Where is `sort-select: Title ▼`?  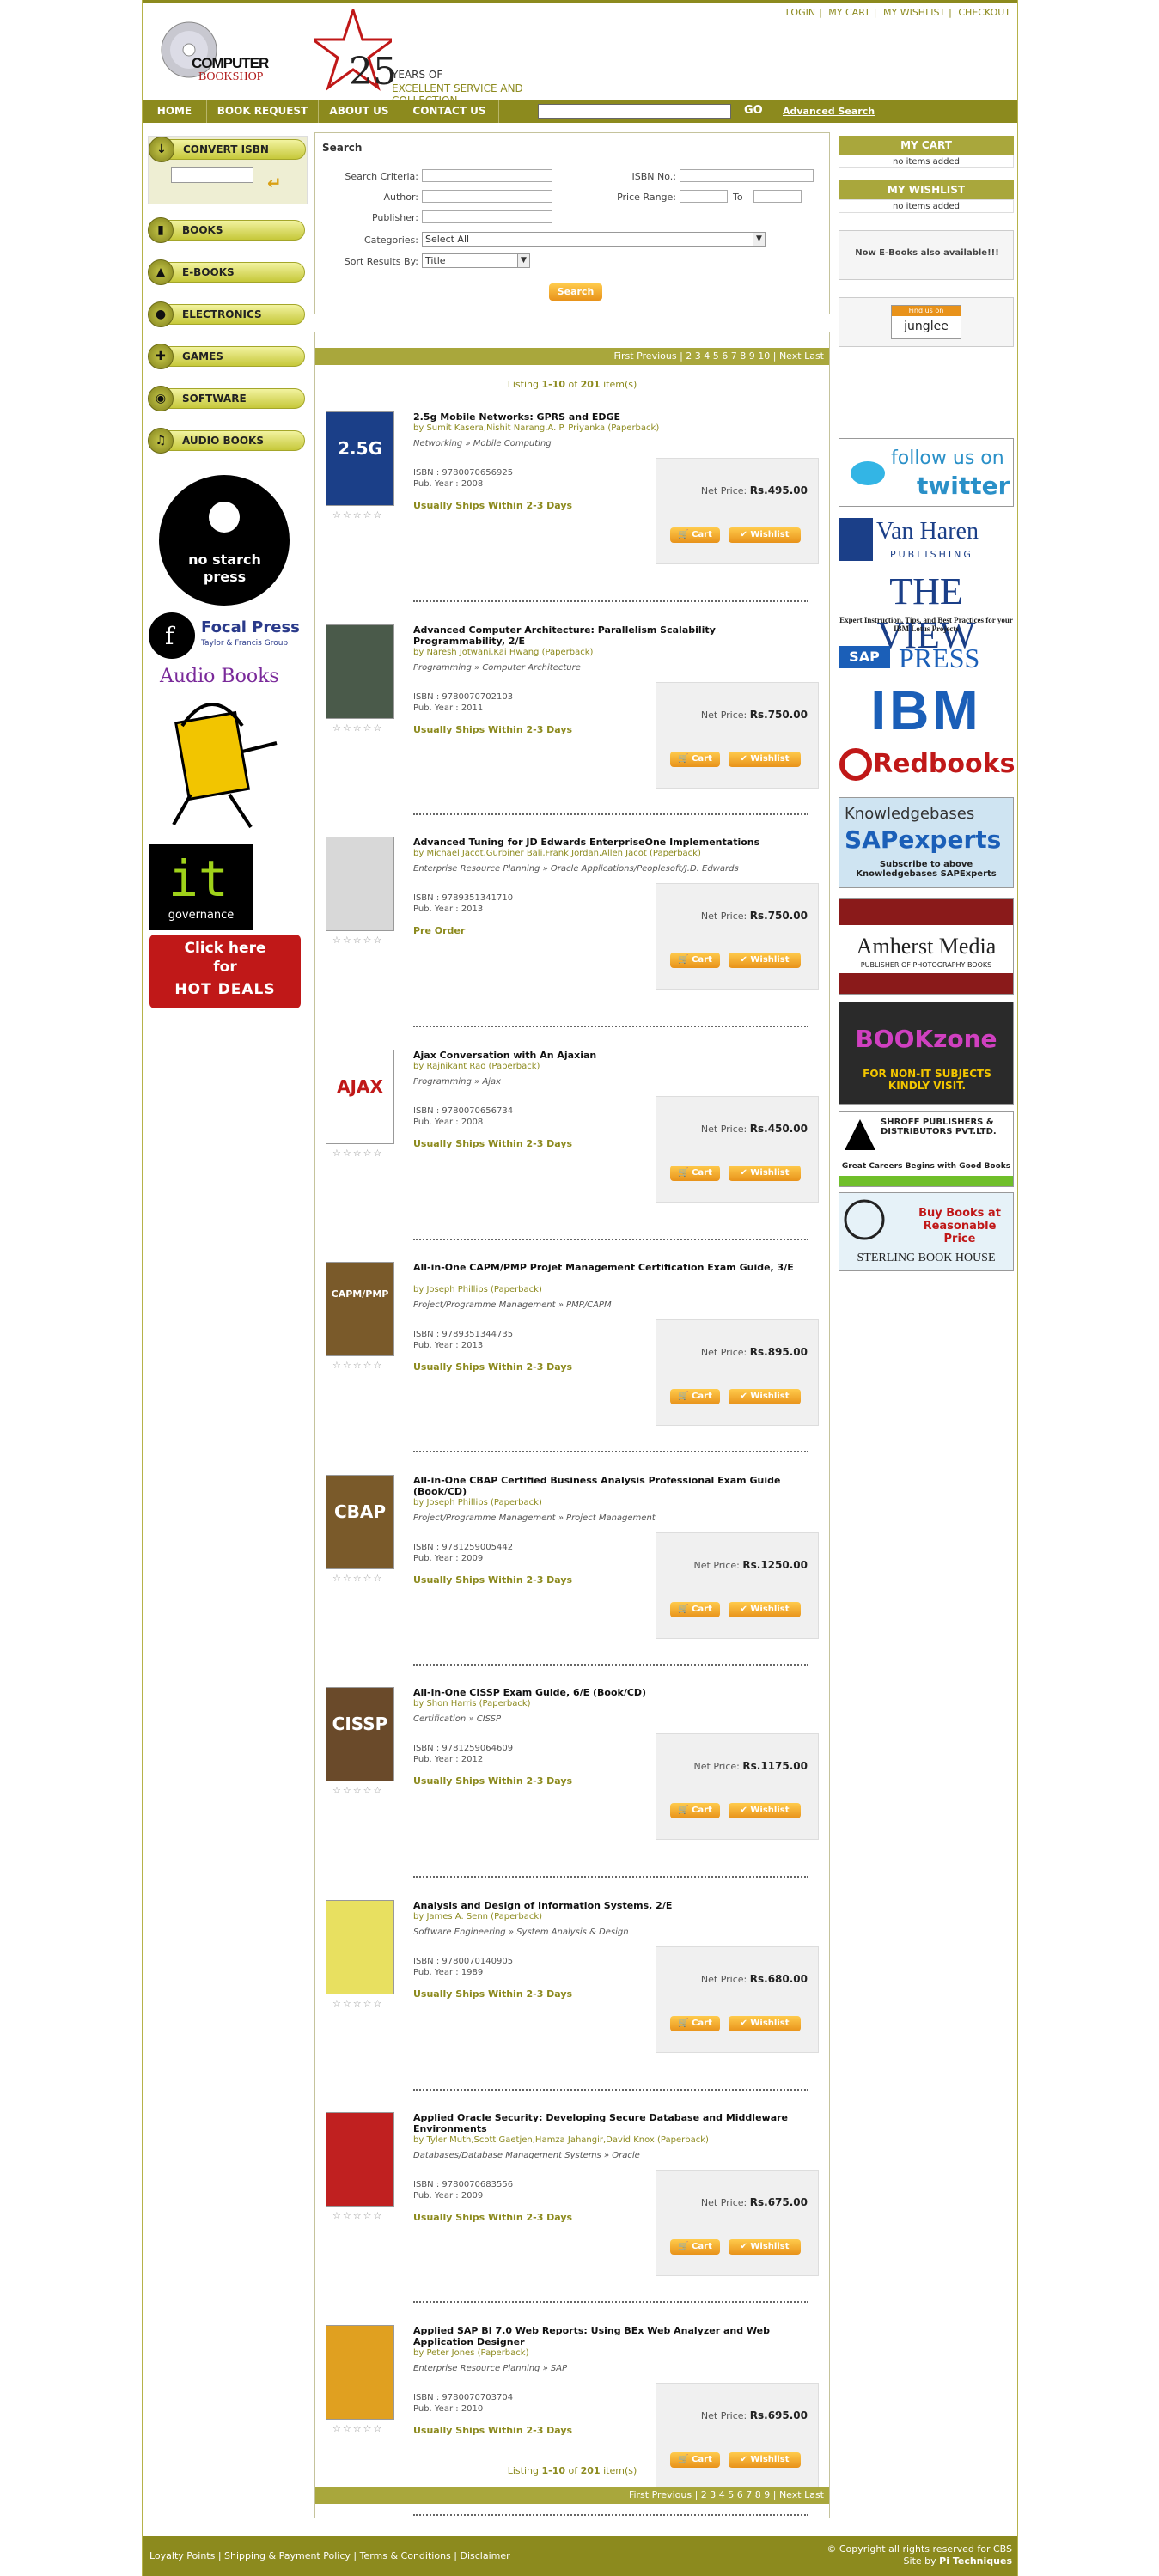
sort-select: Title ▼ is located at coordinates (476, 260).